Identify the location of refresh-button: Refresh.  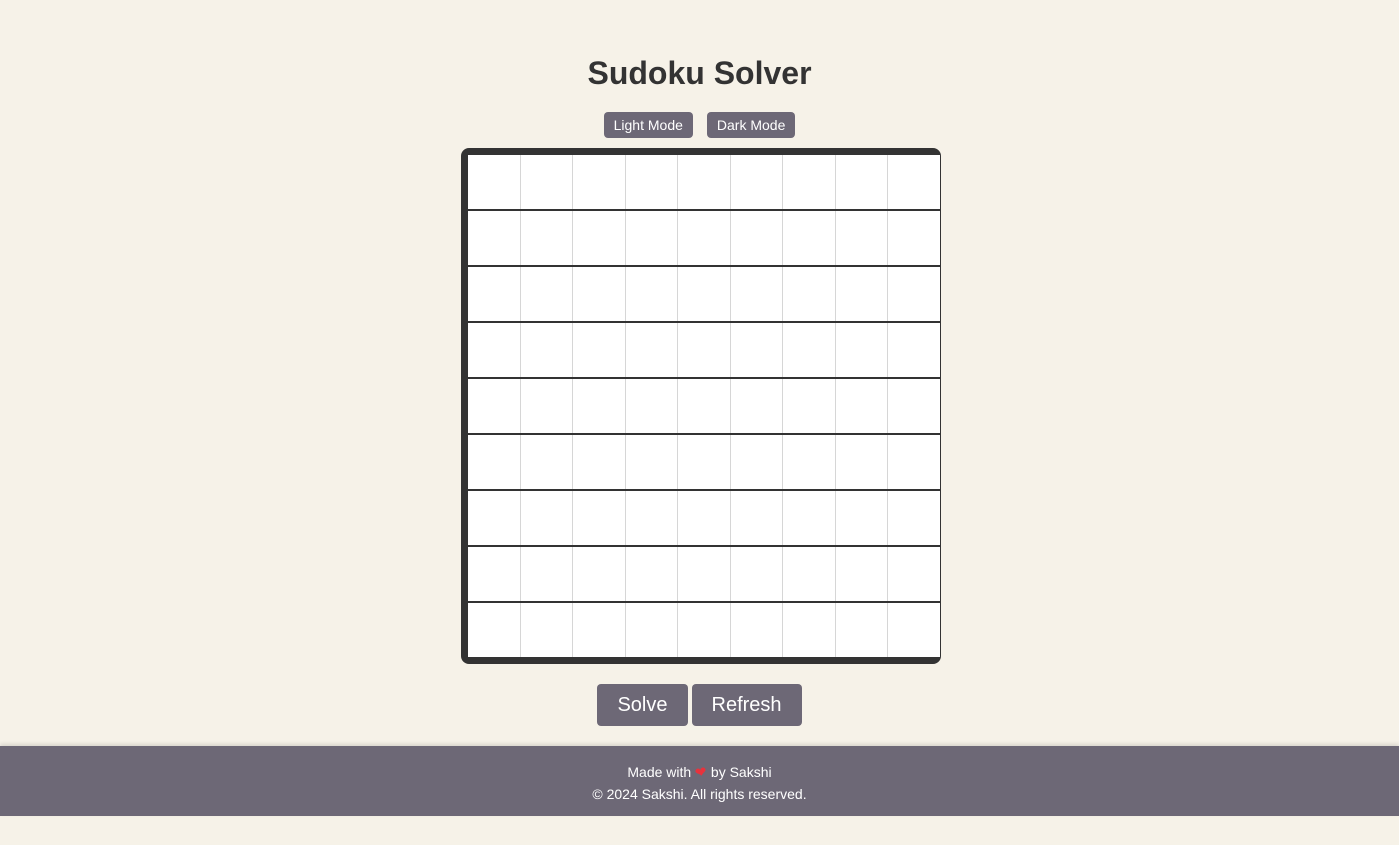
(746, 705).